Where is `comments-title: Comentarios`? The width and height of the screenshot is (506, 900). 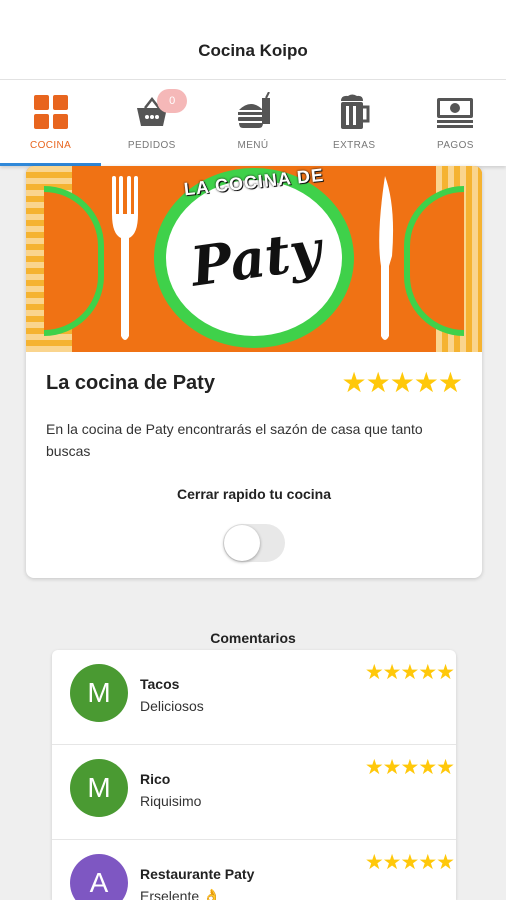 comments-title: Comentarios is located at coordinates (253, 638).